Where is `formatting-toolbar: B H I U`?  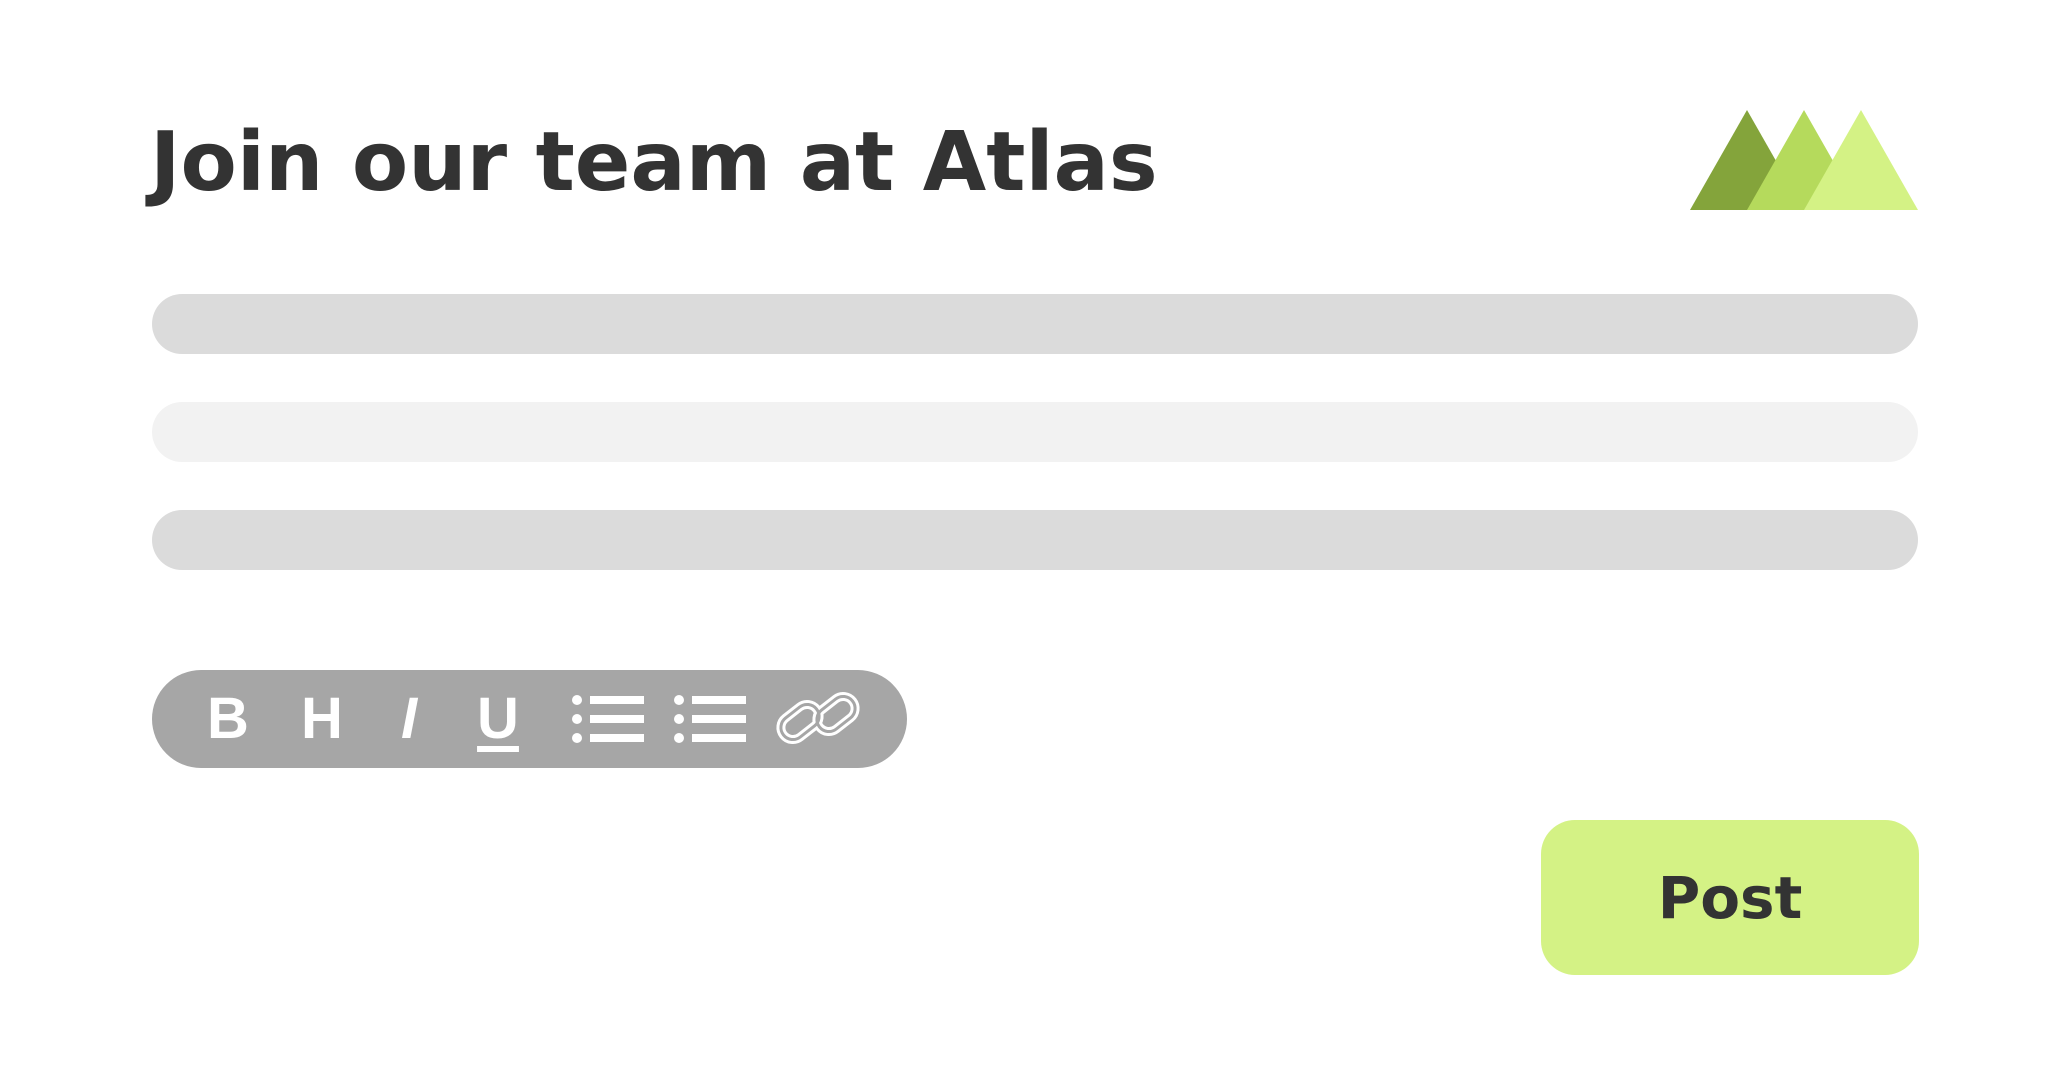
formatting-toolbar: B H I U is located at coordinates (529, 719).